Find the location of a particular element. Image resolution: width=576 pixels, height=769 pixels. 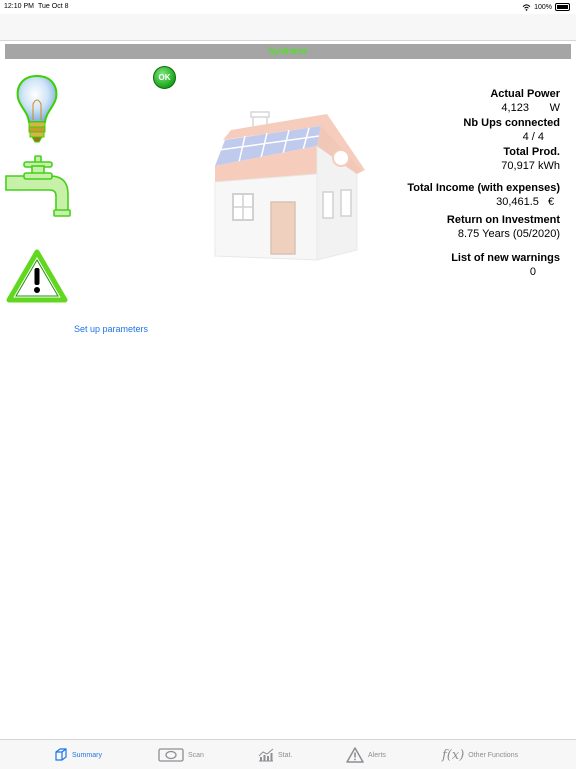

tab-label: Other Functions is located at coordinates (493, 755).